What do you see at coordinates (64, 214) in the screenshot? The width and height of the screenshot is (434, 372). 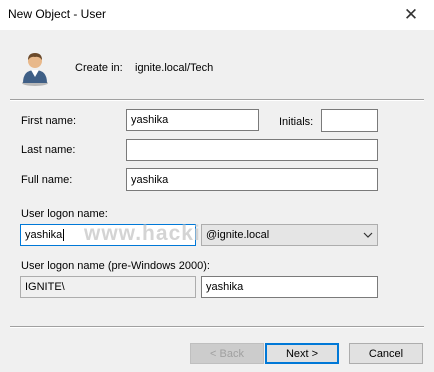 I see `logon-name-label: User logon name:` at bounding box center [64, 214].